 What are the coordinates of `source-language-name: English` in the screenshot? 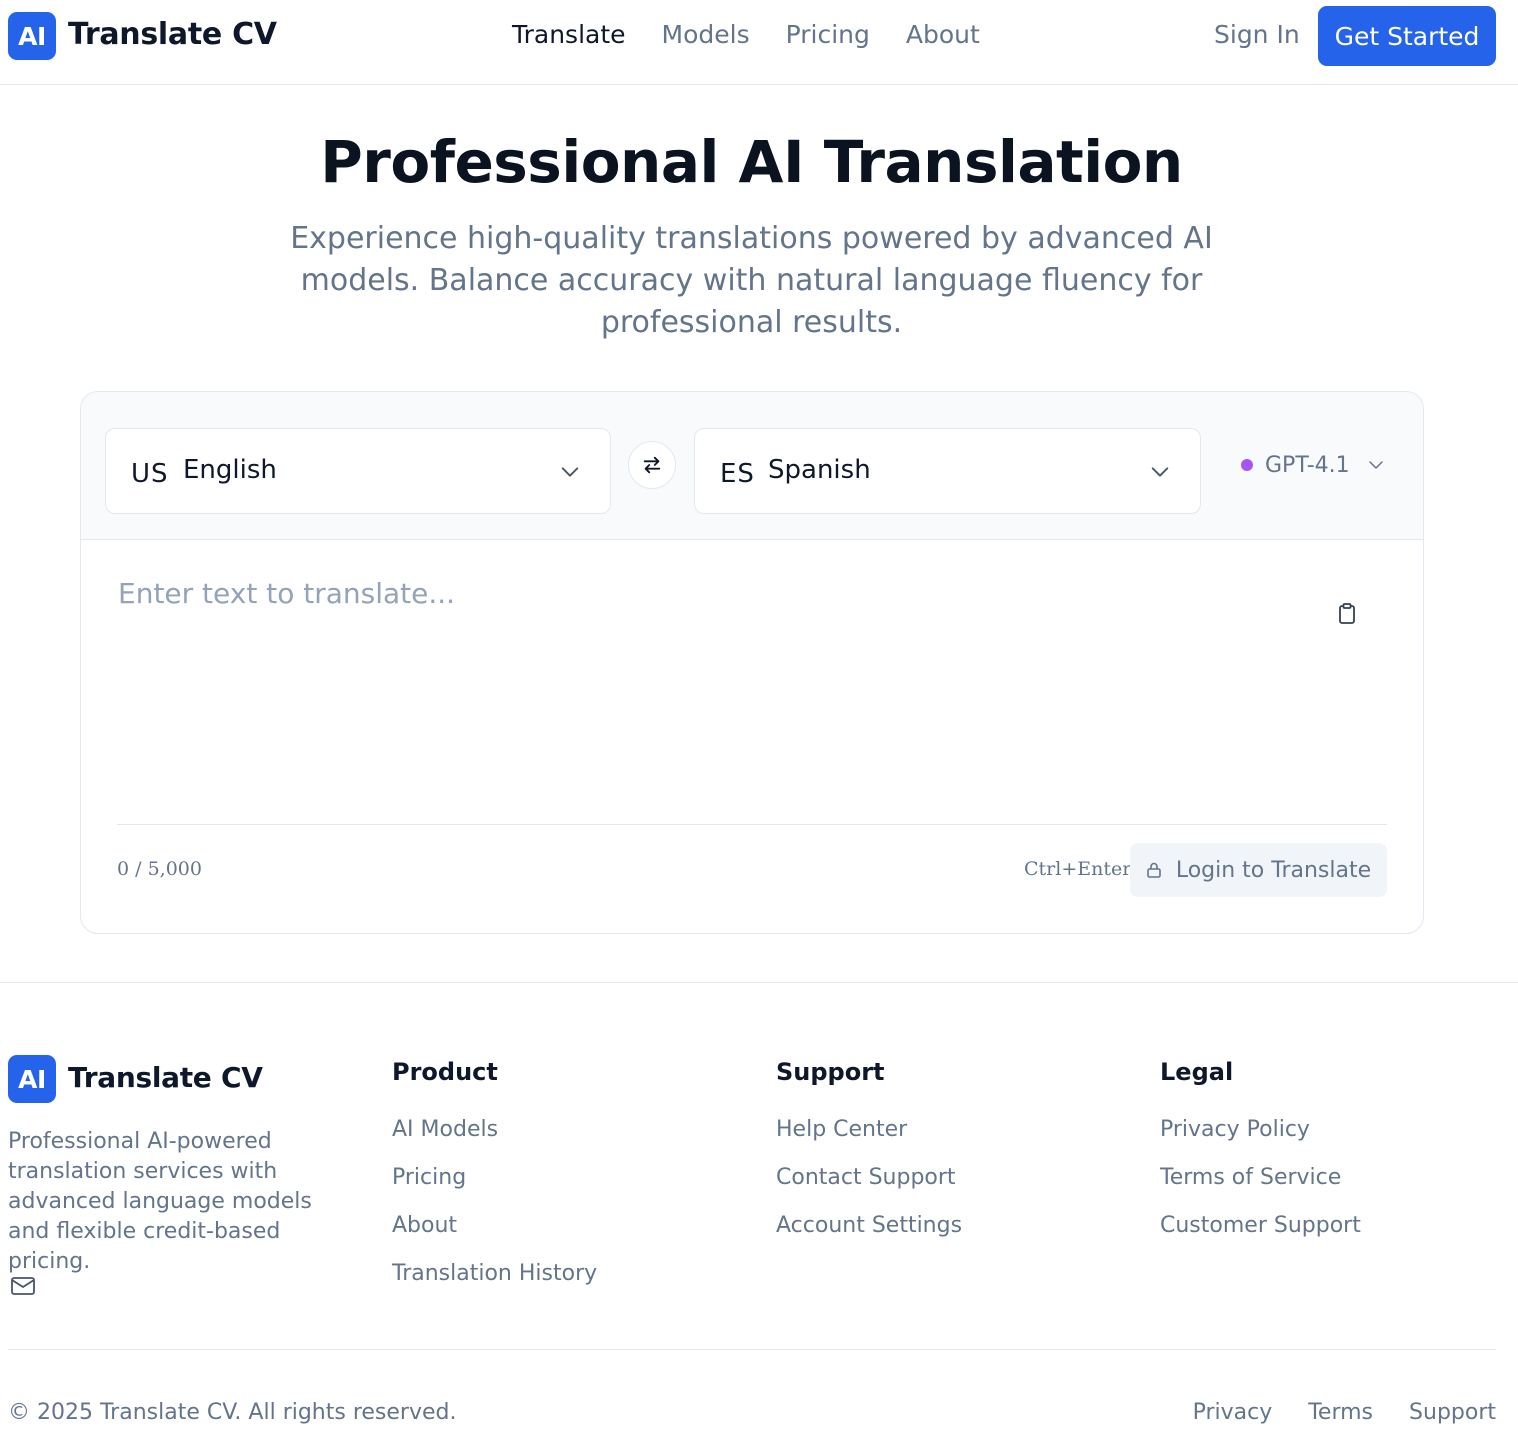 It's located at (230, 470).